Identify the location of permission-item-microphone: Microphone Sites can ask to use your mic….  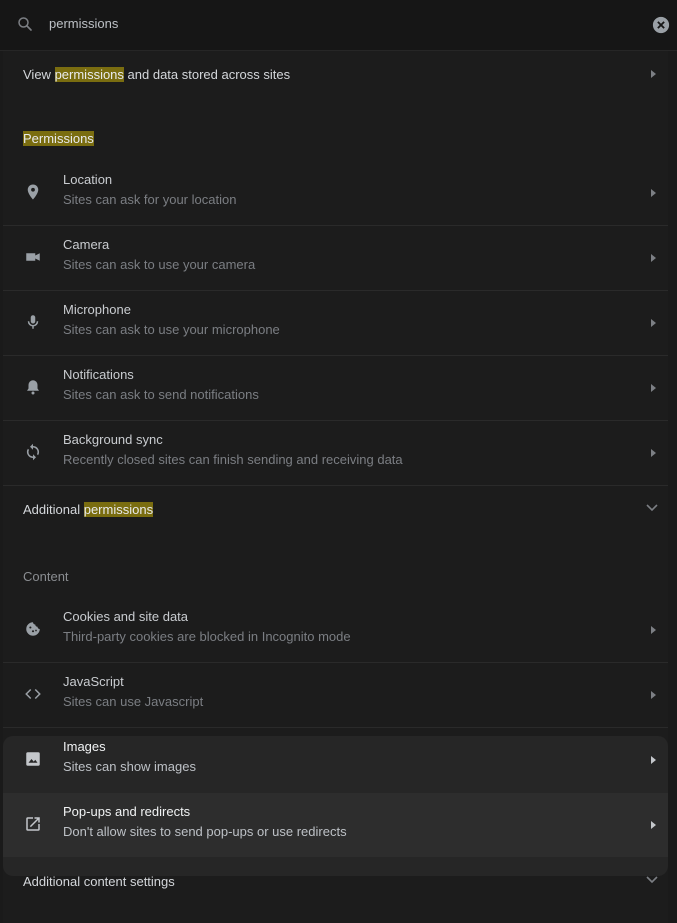
(335, 323).